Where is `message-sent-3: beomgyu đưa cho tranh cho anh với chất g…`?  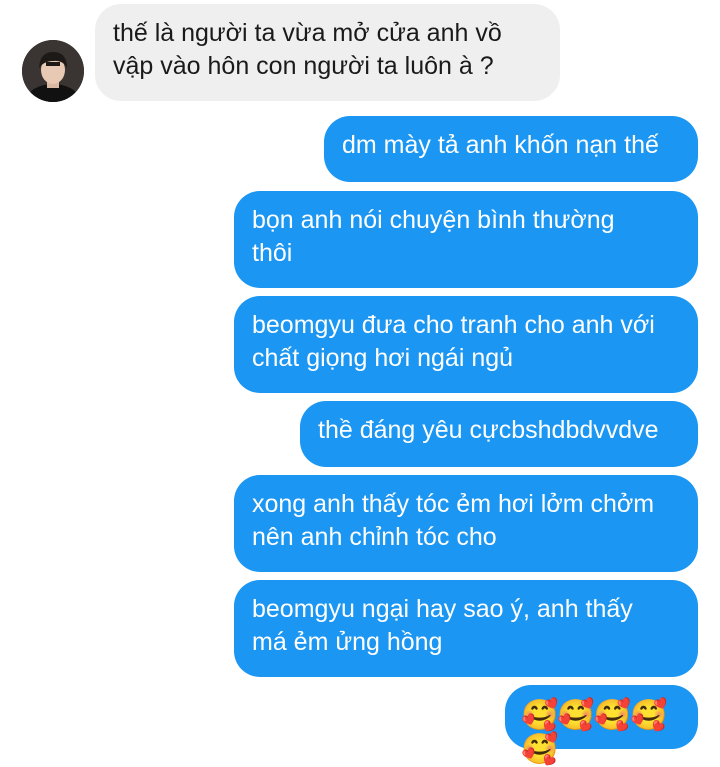
message-sent-3: beomgyu đưa cho tranh cho anh với chất g… is located at coordinates (466, 344).